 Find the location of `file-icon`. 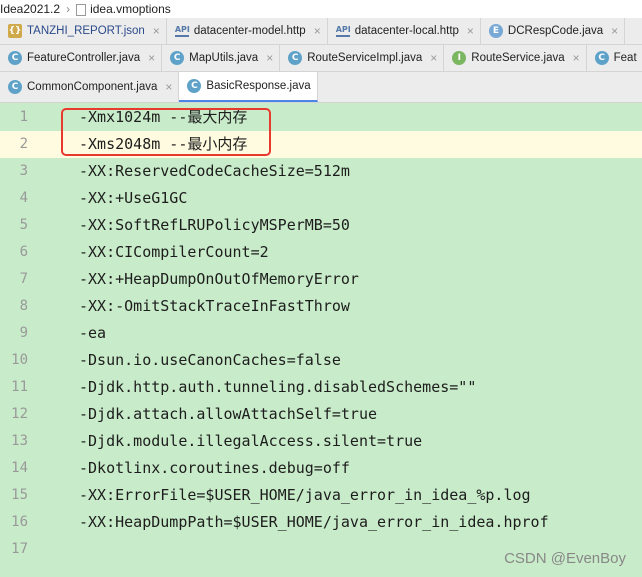

file-icon is located at coordinates (81, 10).